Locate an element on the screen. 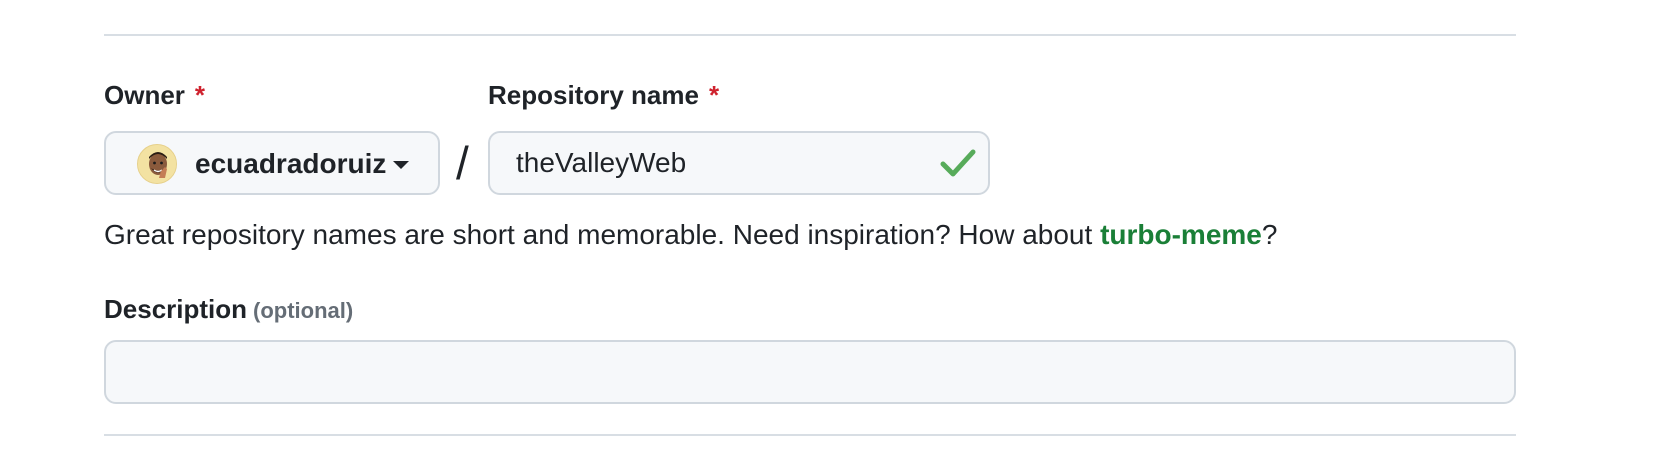  repository-required-mark: * is located at coordinates (714, 95).